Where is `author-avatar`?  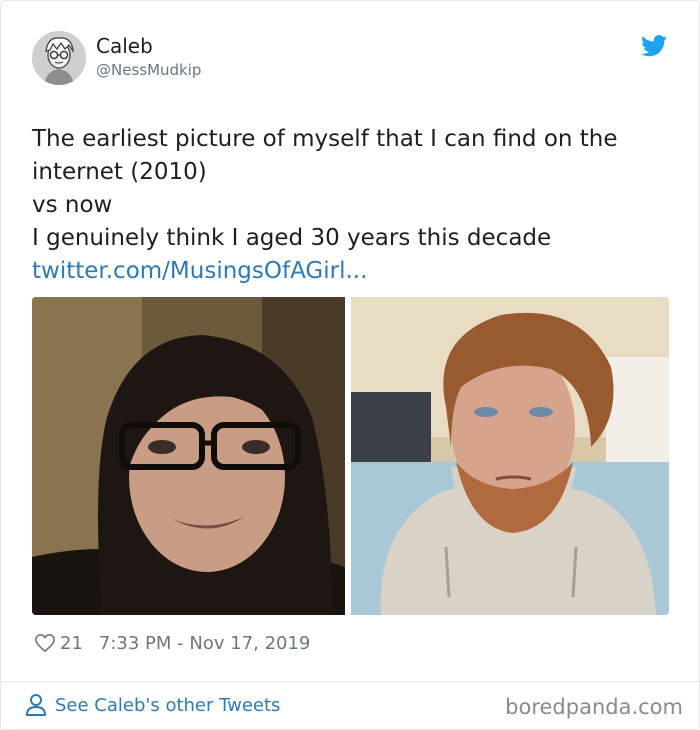
author-avatar is located at coordinates (59, 58).